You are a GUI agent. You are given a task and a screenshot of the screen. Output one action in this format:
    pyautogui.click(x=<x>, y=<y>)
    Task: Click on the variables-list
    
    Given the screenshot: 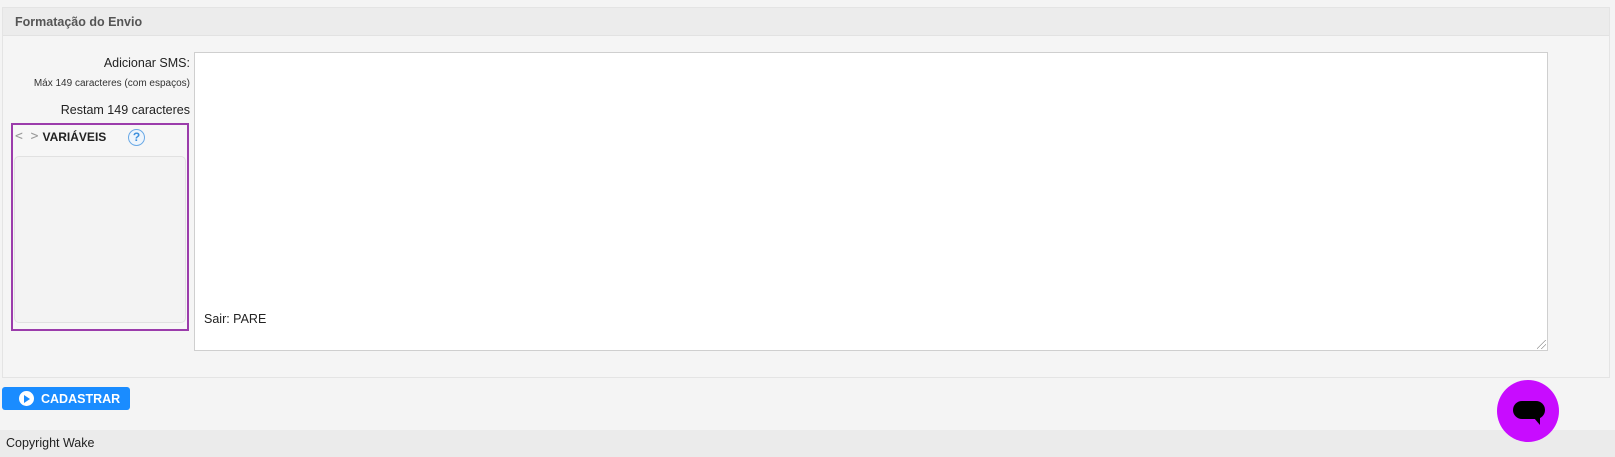 What is the action you would take?
    pyautogui.click(x=100, y=239)
    